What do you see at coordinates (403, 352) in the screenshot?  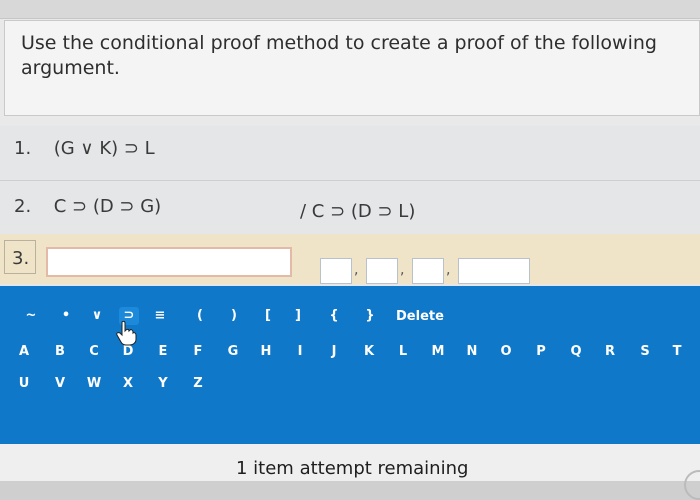 I see `key-letter: L` at bounding box center [403, 352].